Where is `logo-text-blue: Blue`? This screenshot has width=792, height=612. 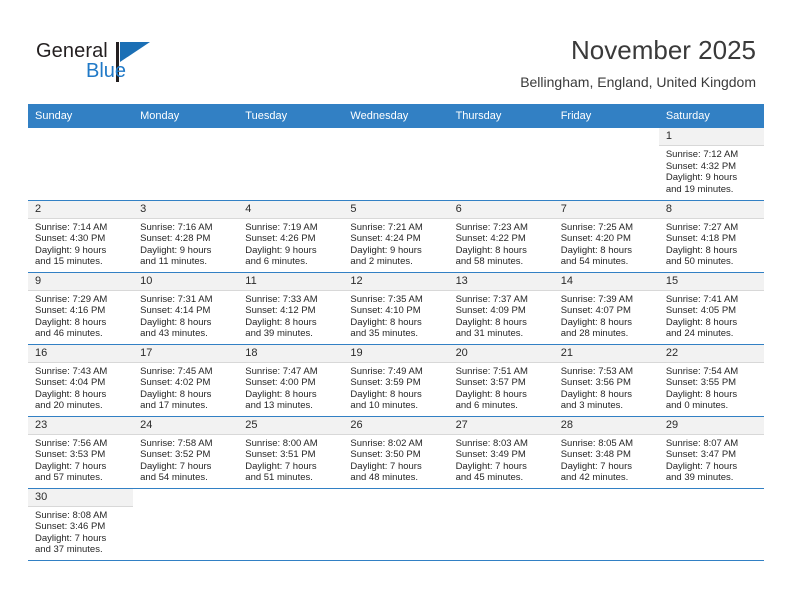 logo-text-blue: Blue is located at coordinates (106, 71).